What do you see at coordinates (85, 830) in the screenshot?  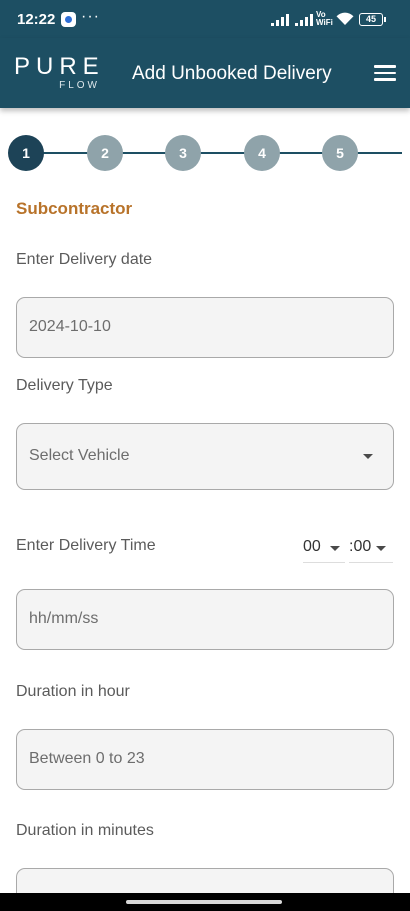 I see `duration-minutes-label: Duration in minutes` at bounding box center [85, 830].